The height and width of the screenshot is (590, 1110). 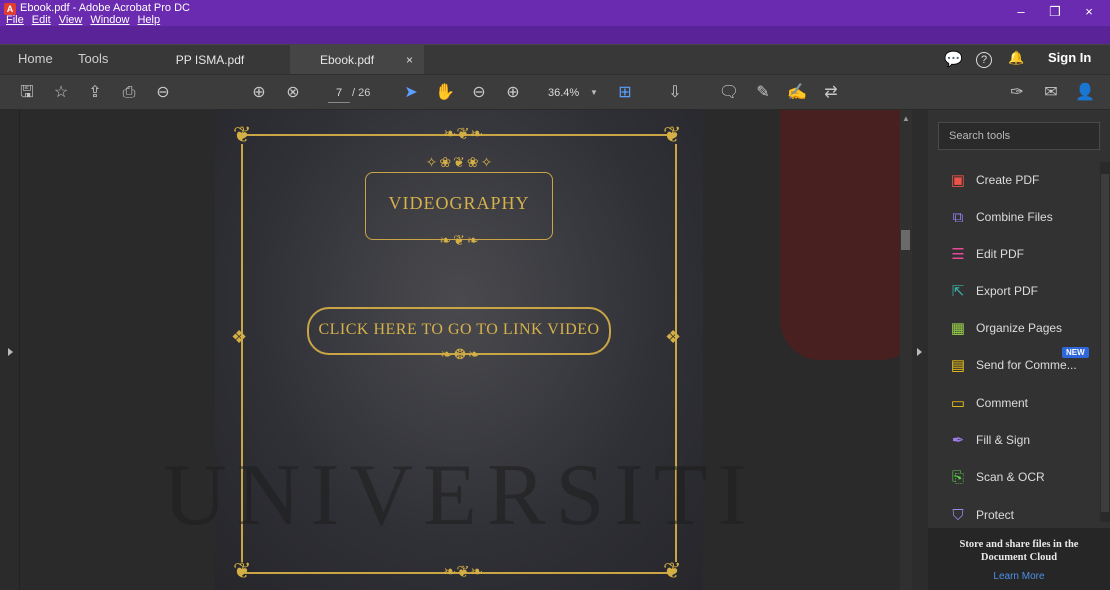 I want to click on fill-sign-icon: ✒, so click(x=958, y=440).